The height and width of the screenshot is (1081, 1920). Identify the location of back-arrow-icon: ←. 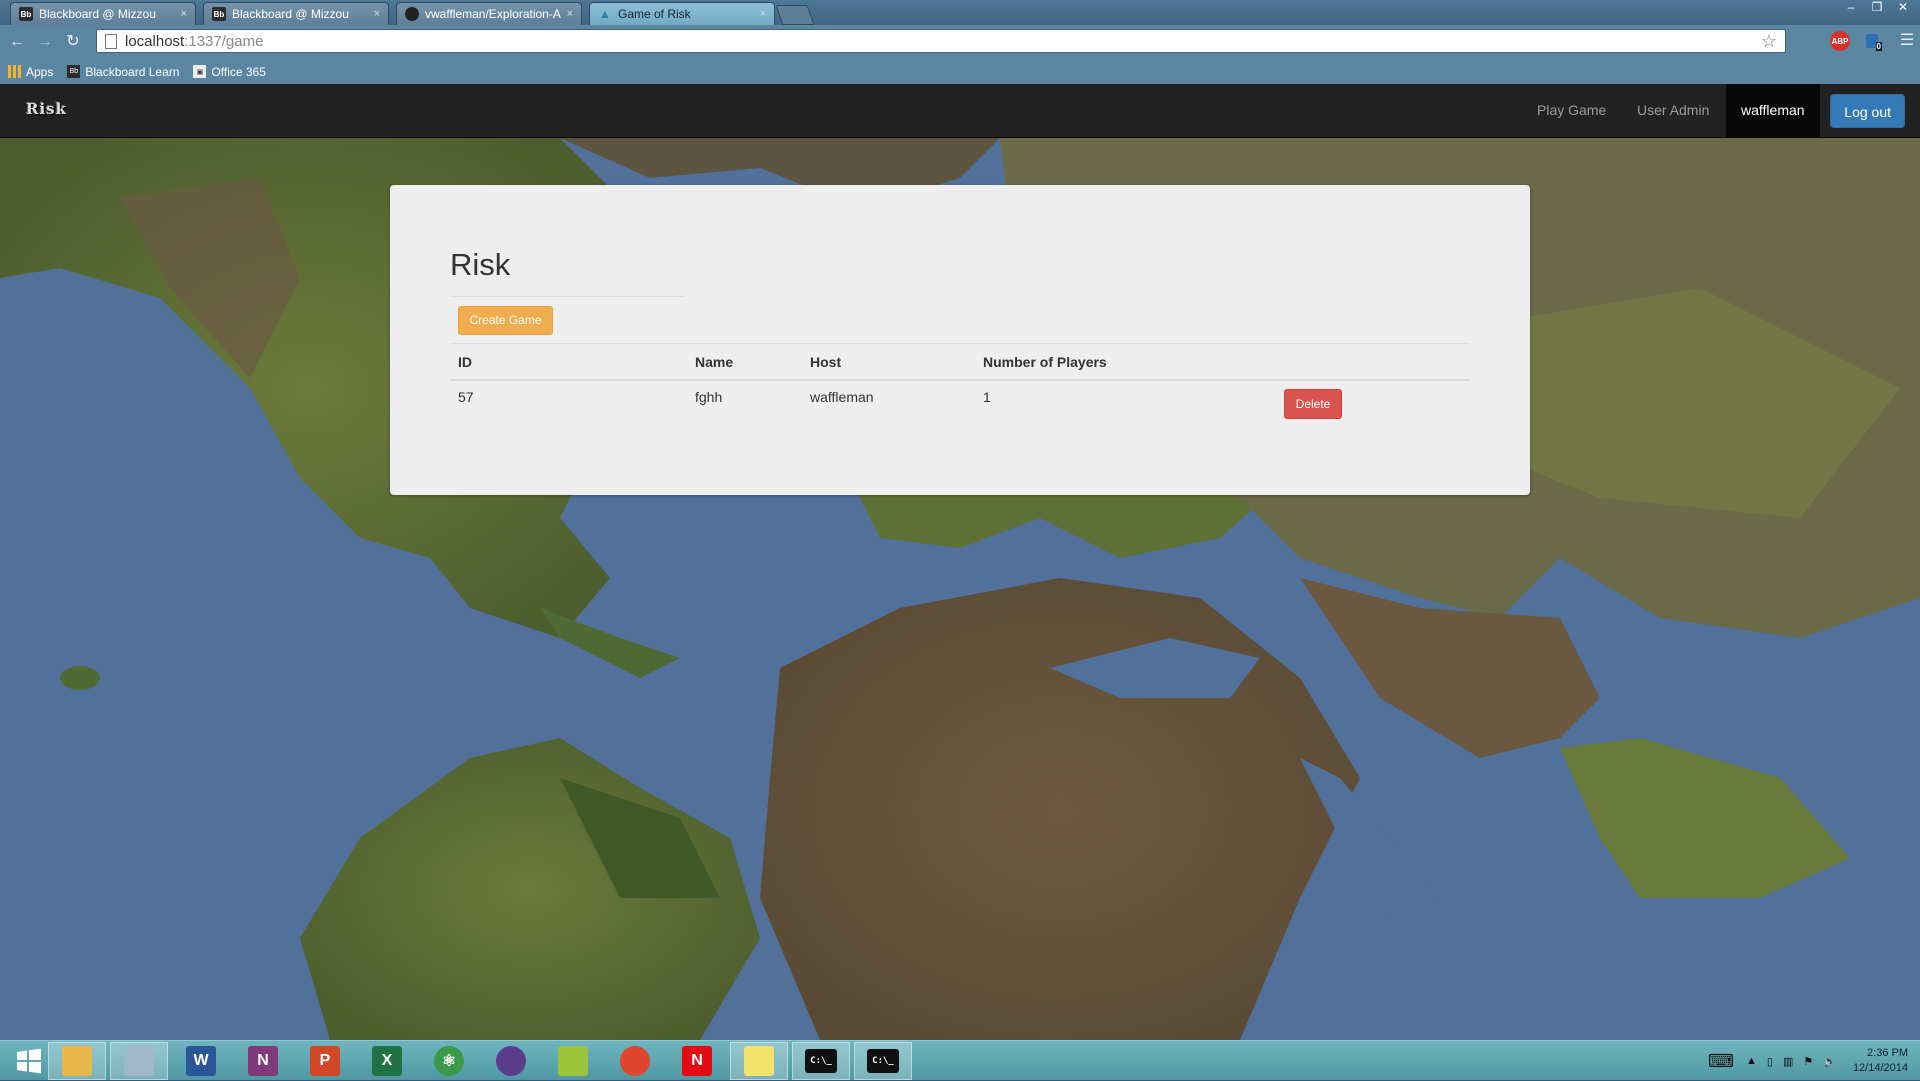
(17, 42).